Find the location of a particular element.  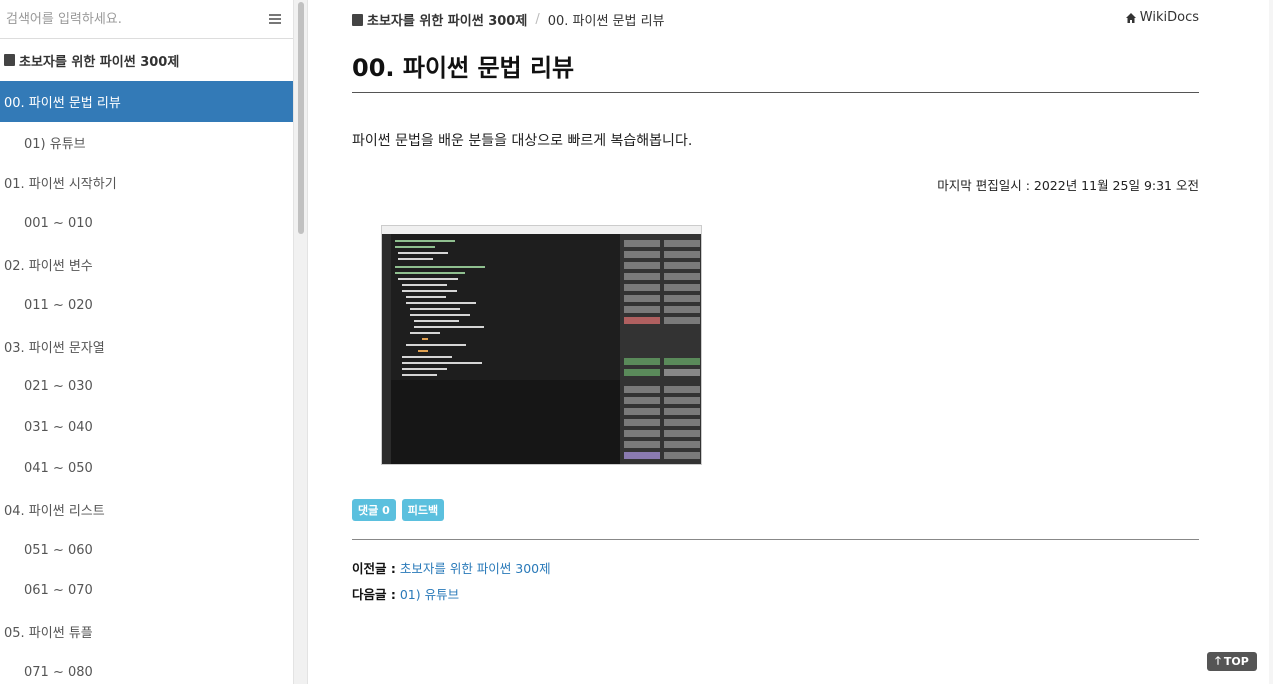

sidebar-nav-item: 01. 파이썬 시작하기 is located at coordinates (146, 183).